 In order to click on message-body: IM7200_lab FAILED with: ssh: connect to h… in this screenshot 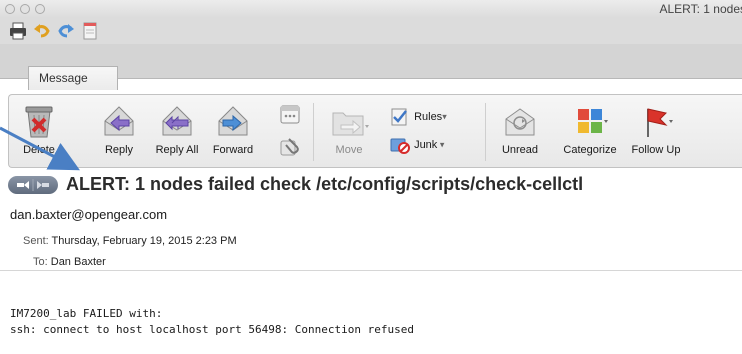, I will do `click(212, 322)`.